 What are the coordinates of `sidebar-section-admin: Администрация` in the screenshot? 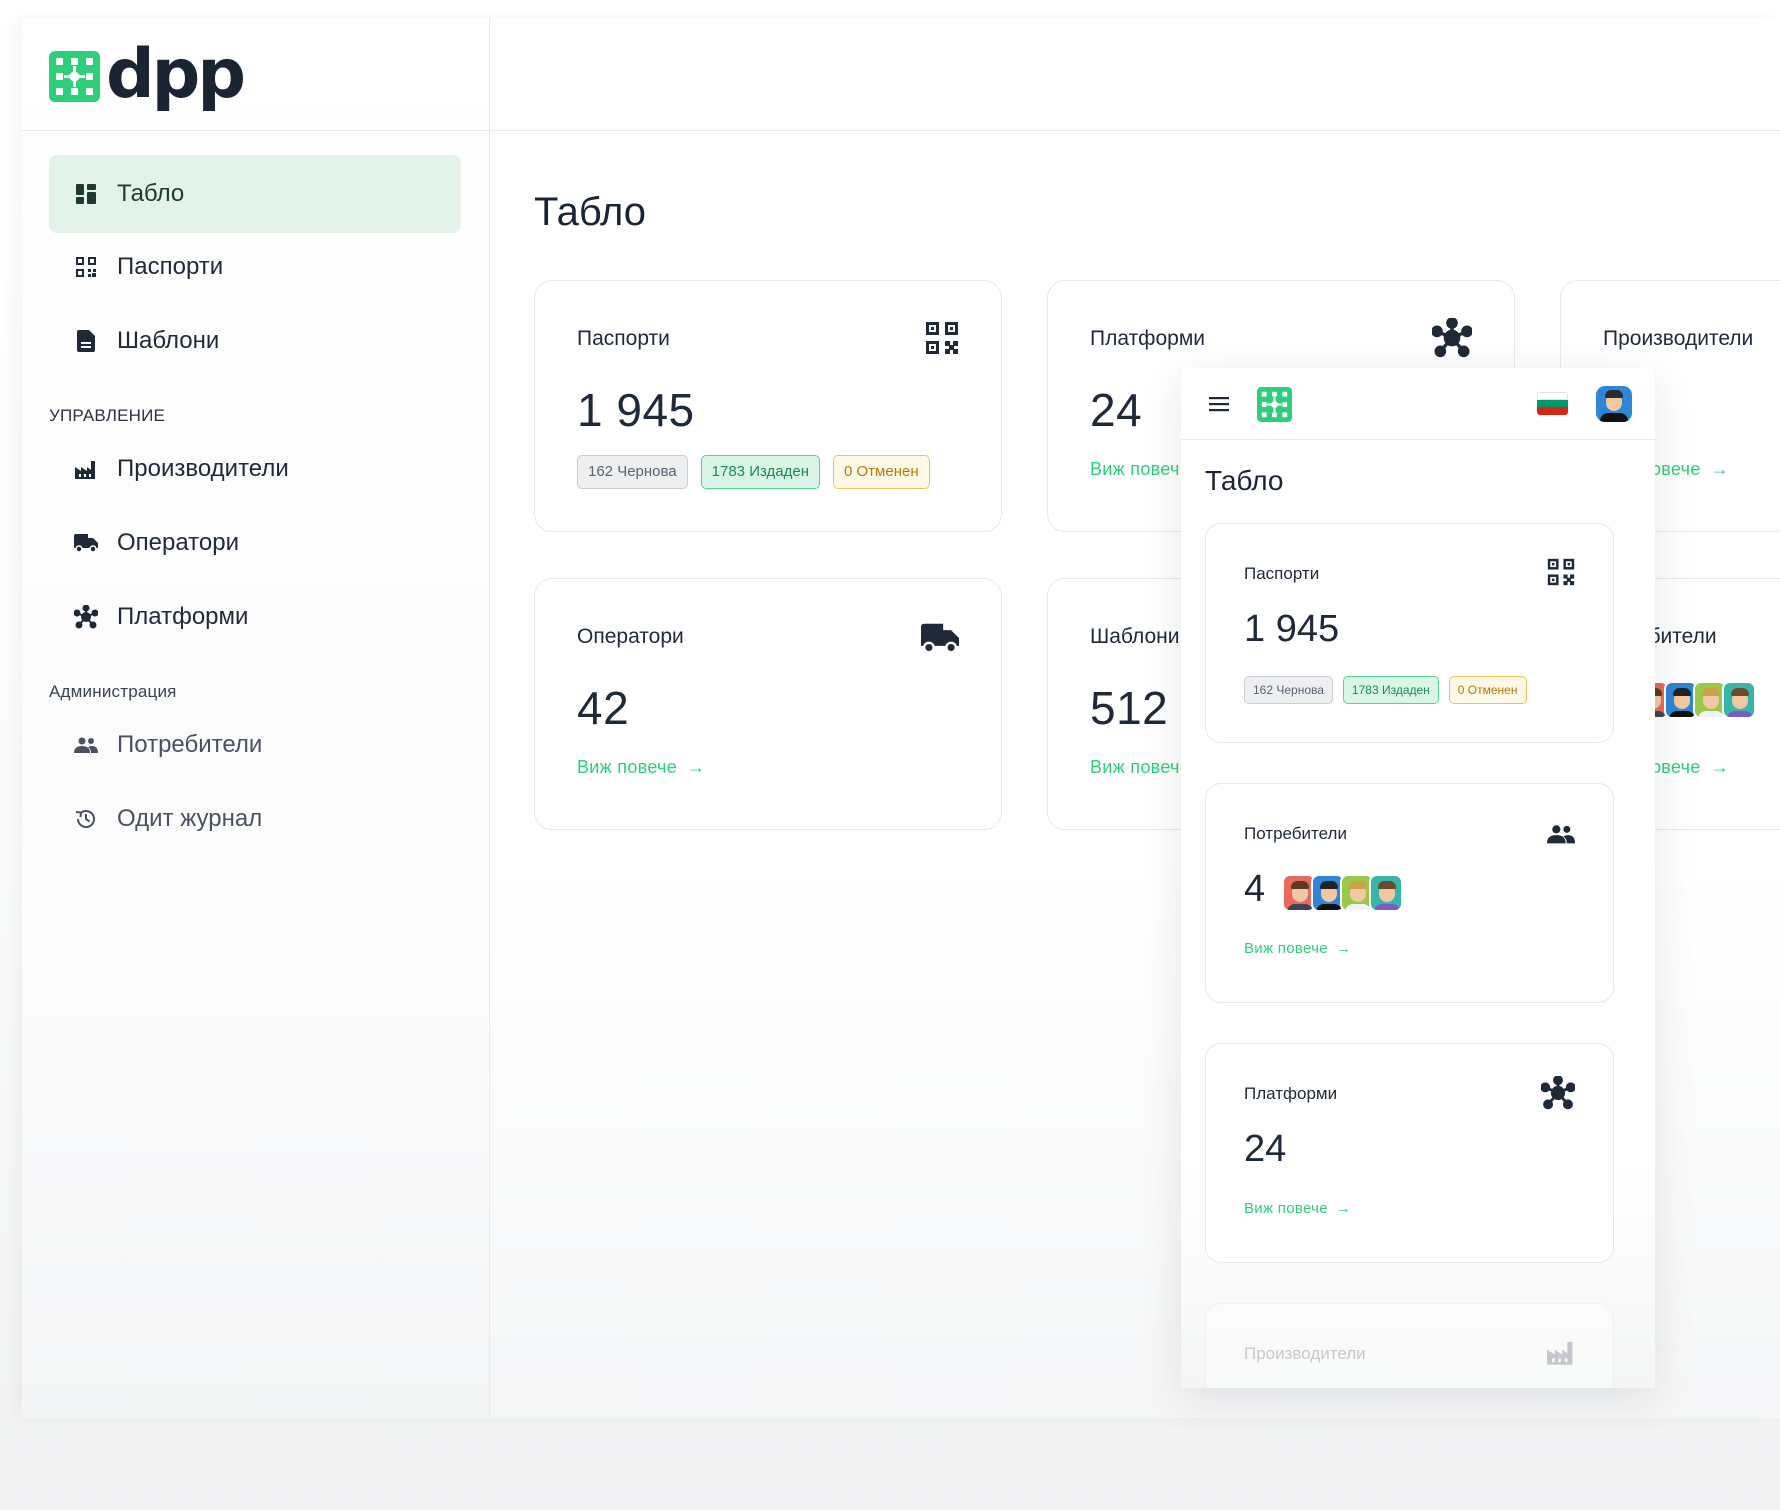 It's located at (113, 691).